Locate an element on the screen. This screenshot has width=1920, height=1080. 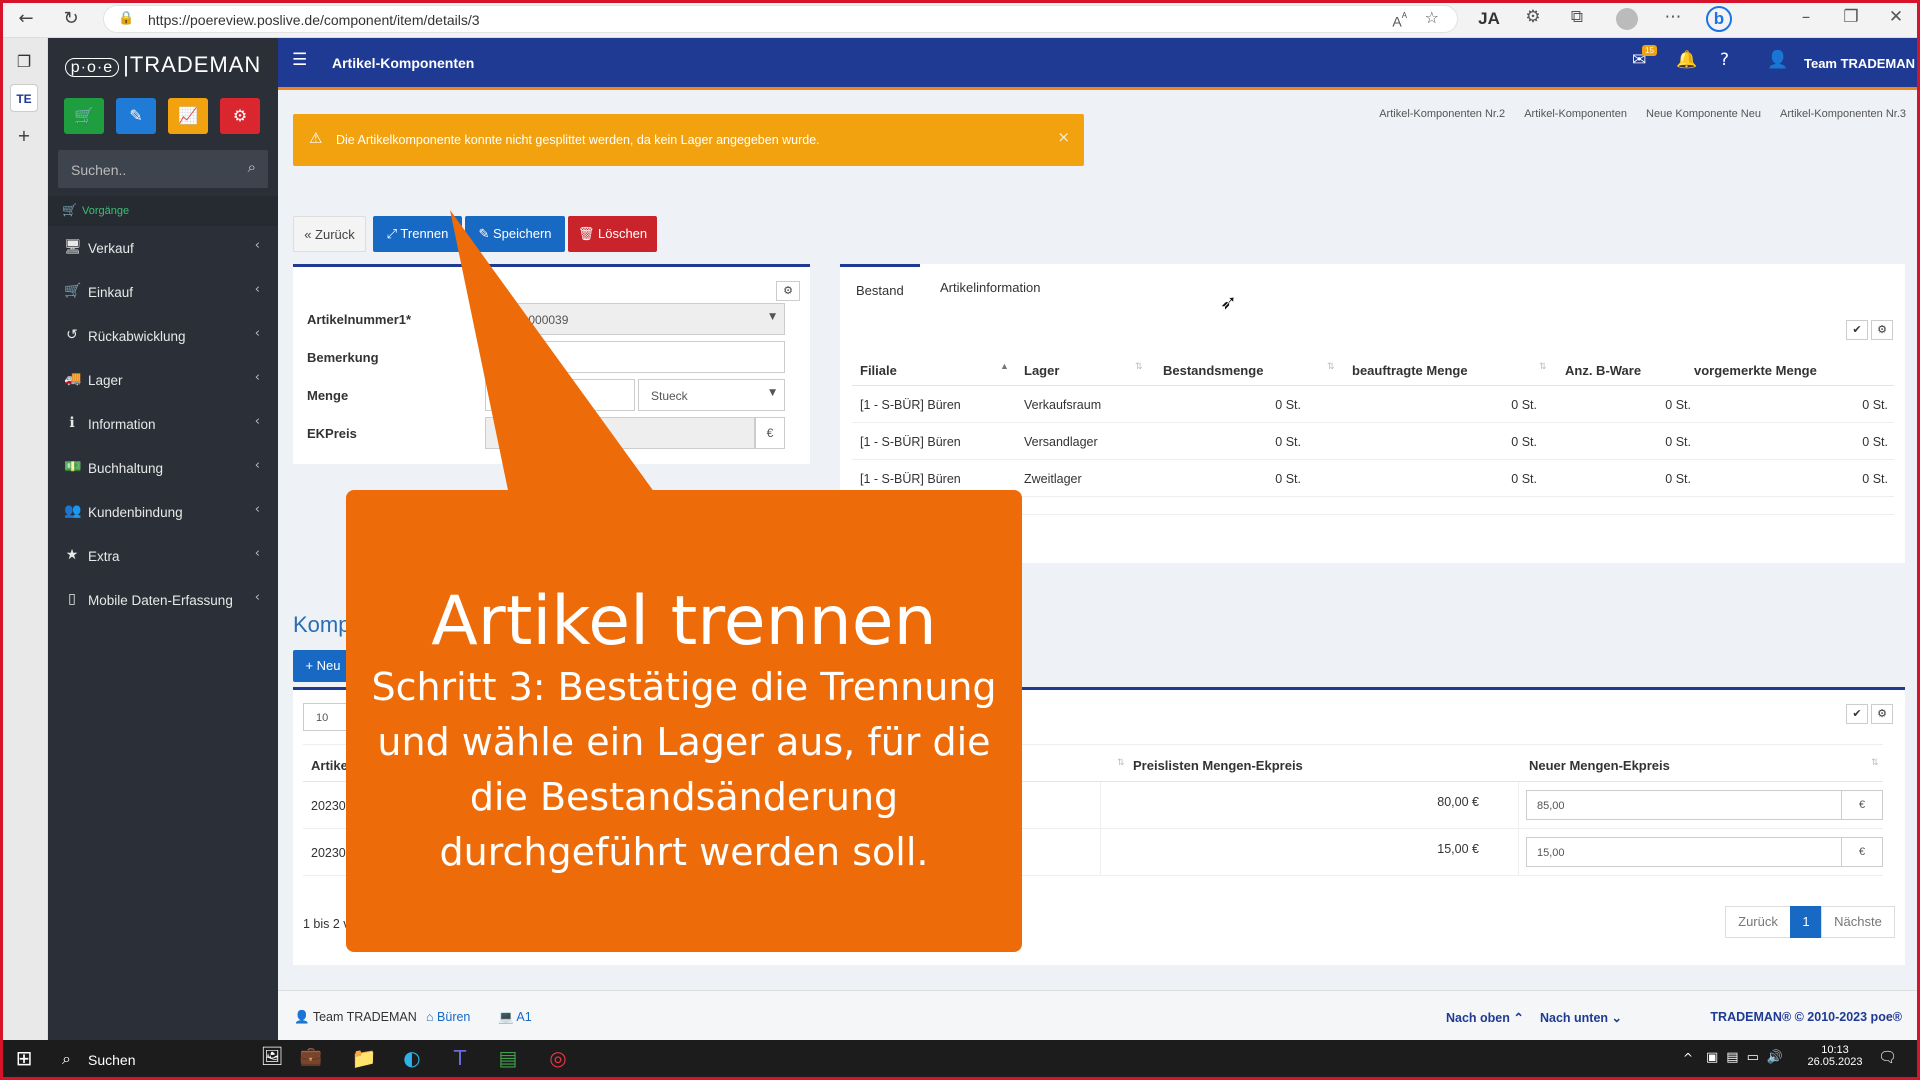
back-label: Zurück is located at coordinates (335, 234).